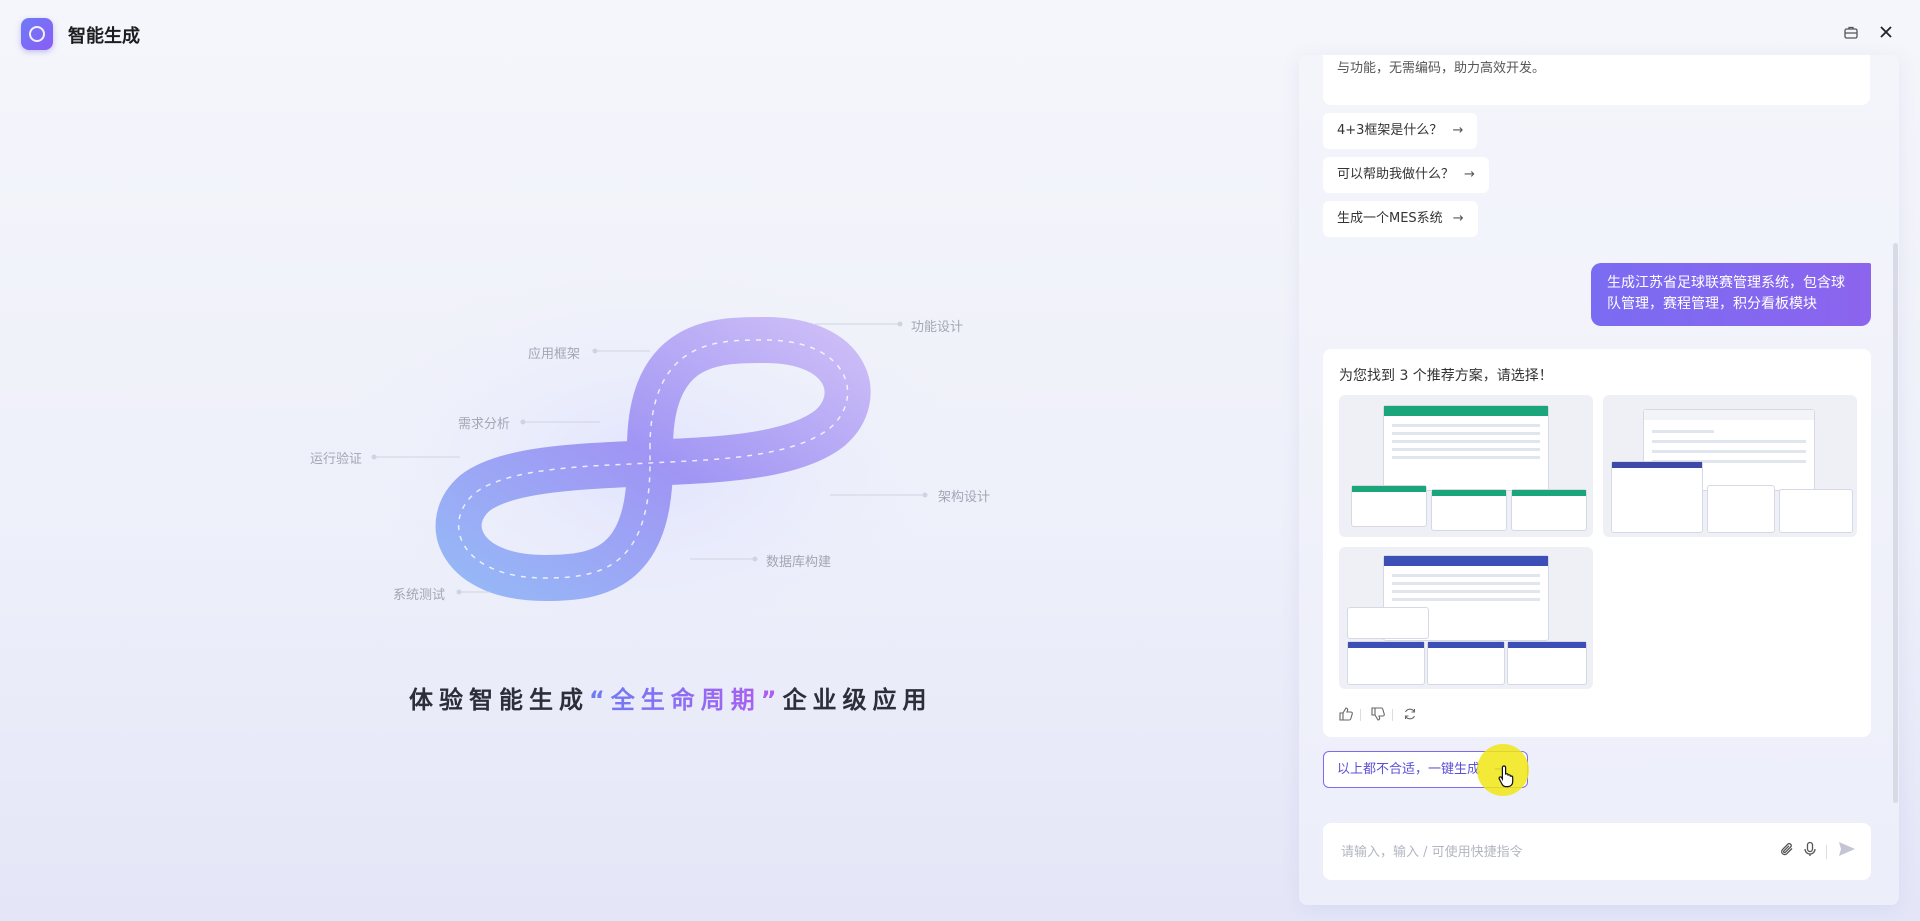 The image size is (1920, 921). What do you see at coordinates (37, 34) in the screenshot?
I see `app-logo` at bounding box center [37, 34].